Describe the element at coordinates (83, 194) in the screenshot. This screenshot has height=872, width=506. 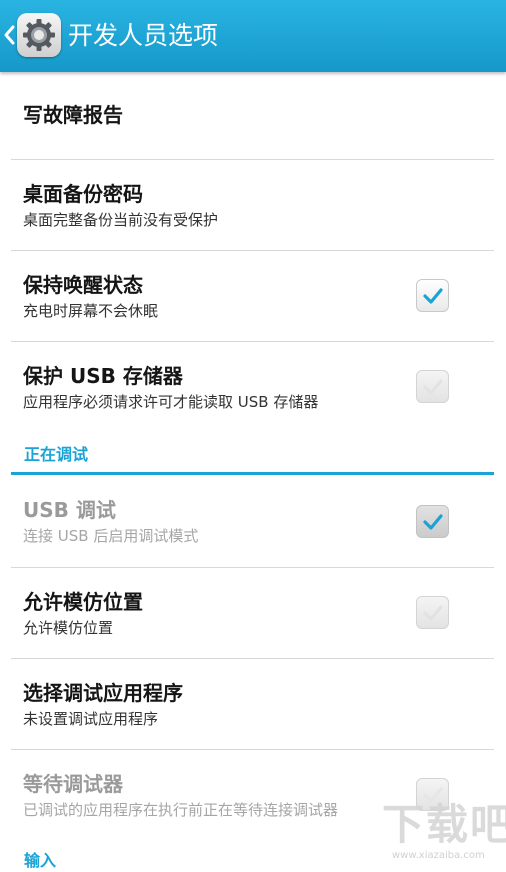
I see `list-item-title: 桌面备份密码` at that location.